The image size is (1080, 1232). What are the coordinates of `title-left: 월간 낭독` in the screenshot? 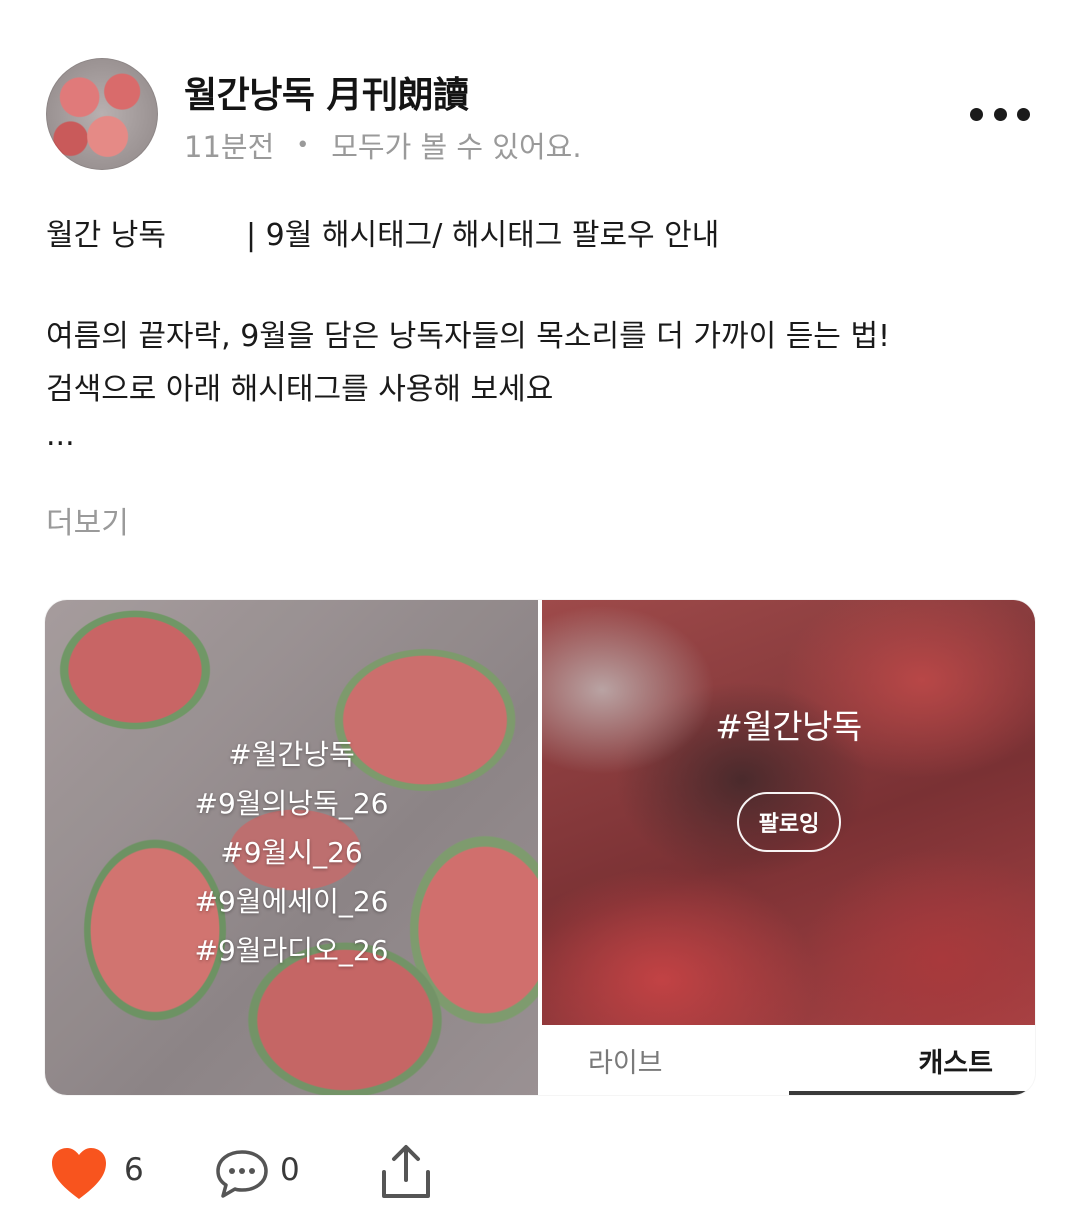 It's located at (106, 235).